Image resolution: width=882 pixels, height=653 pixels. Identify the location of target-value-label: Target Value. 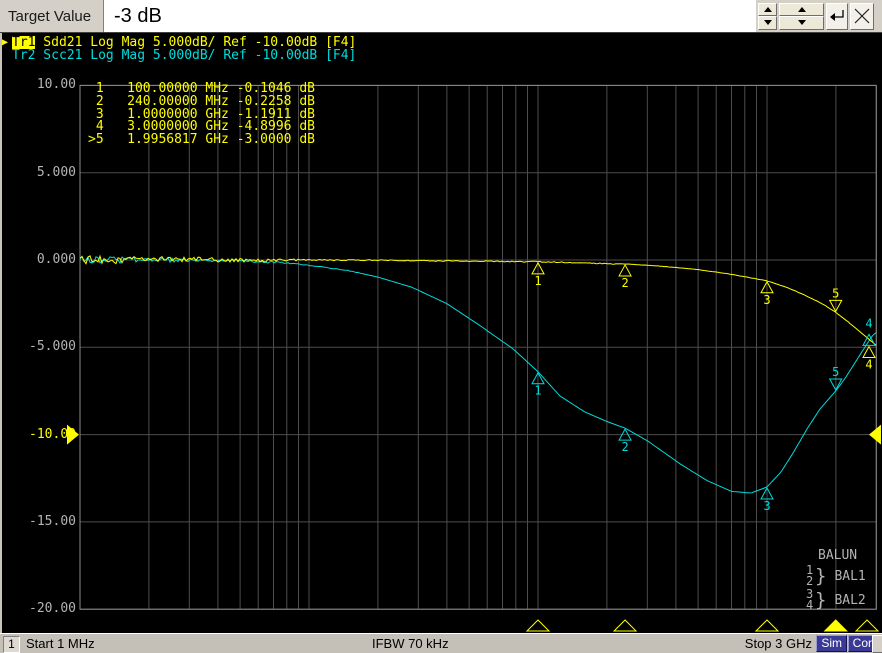
(52, 16).